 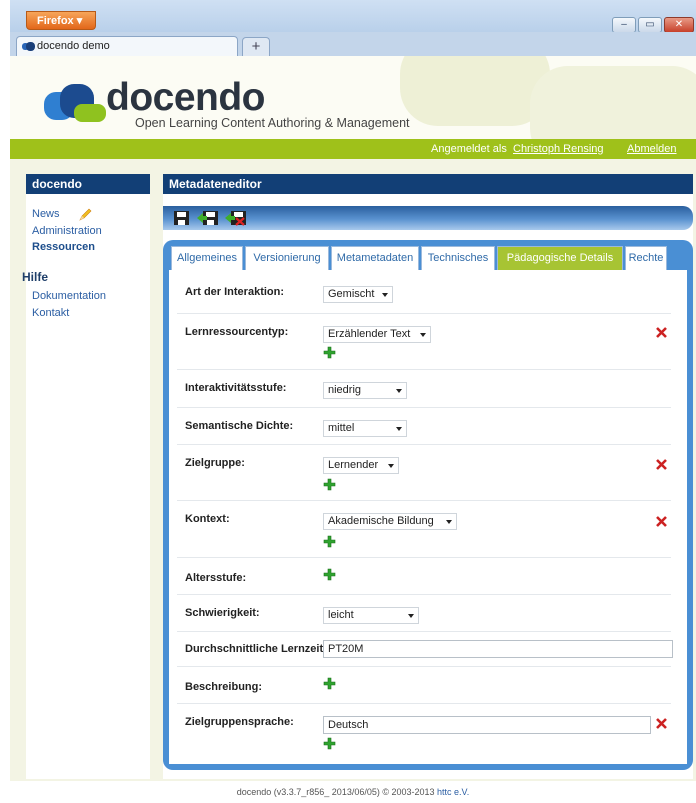 I want to click on panel-title: Metadateneditor, so click(x=428, y=184).